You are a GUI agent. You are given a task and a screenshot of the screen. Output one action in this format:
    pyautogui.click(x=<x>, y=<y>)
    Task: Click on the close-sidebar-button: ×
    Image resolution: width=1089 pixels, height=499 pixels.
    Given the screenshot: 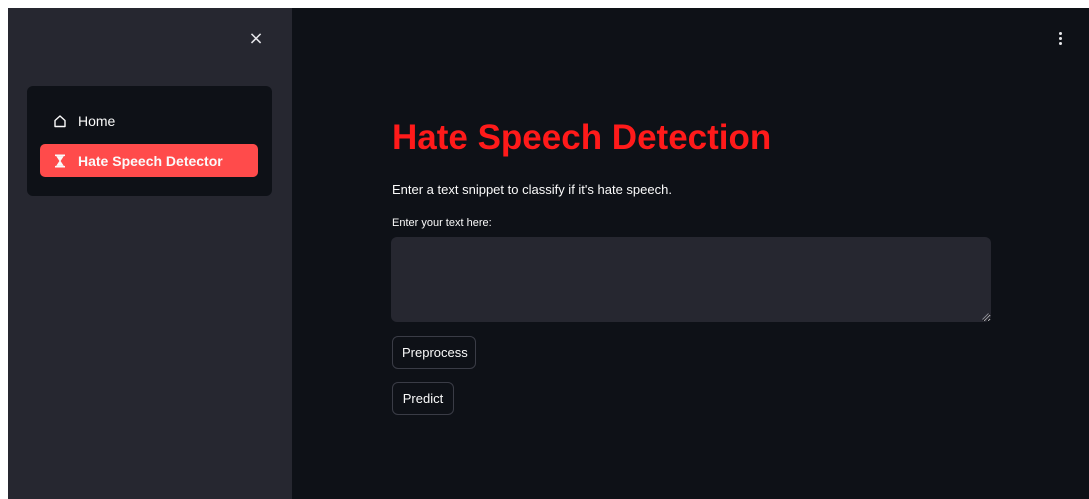 What is the action you would take?
    pyautogui.click(x=256, y=39)
    